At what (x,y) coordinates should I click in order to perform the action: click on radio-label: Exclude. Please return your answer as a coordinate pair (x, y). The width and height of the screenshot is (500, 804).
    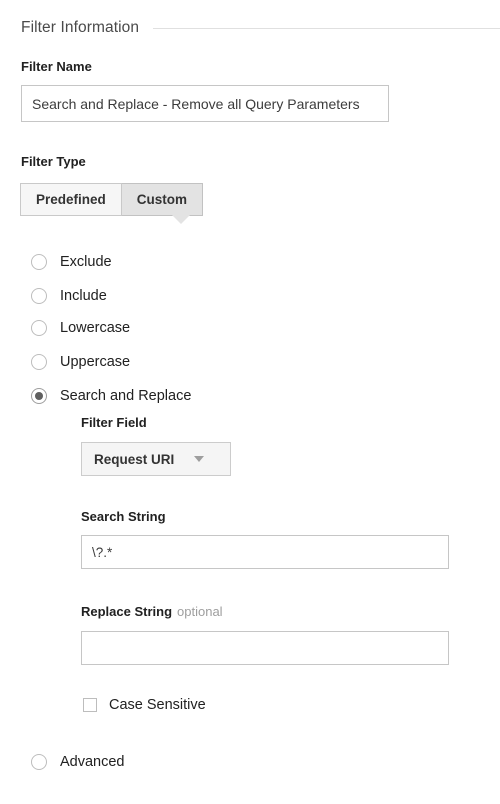
    Looking at the image, I should click on (86, 262).